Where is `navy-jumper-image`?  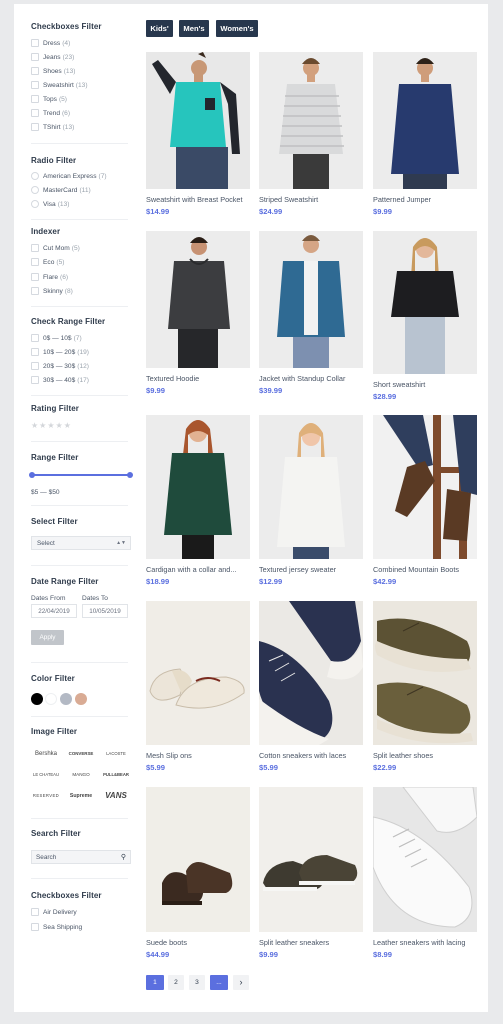
navy-jumper-image is located at coordinates (425, 120).